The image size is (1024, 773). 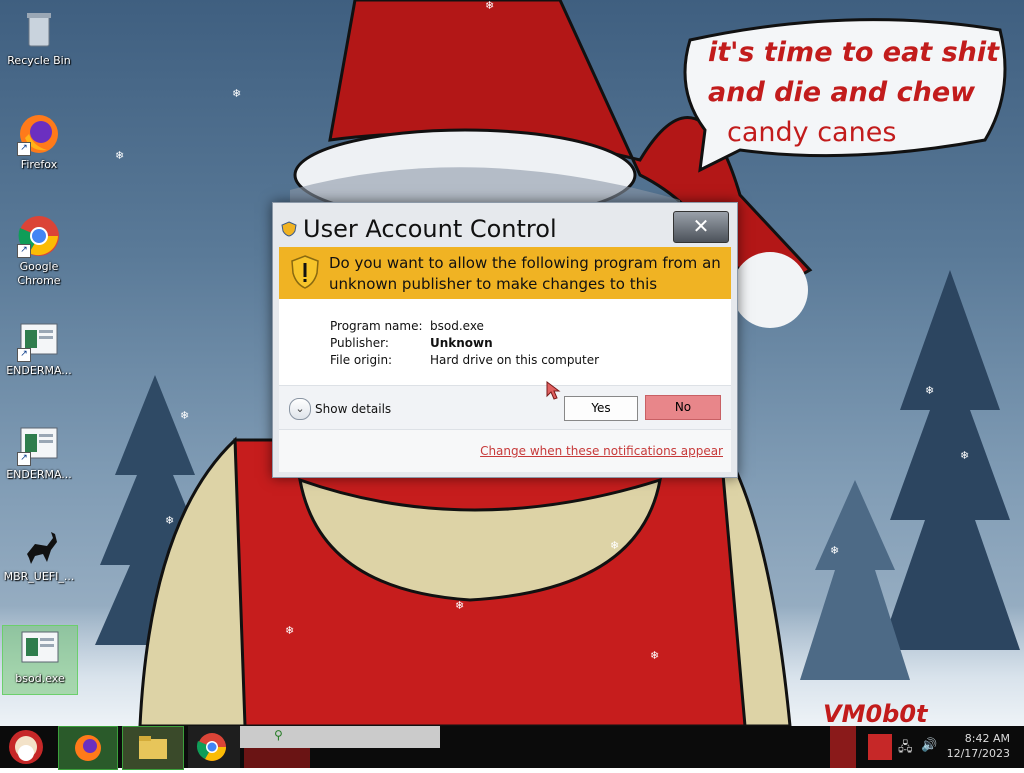 I want to click on file-origin-value: Hard drive on this computer, so click(x=515, y=360).